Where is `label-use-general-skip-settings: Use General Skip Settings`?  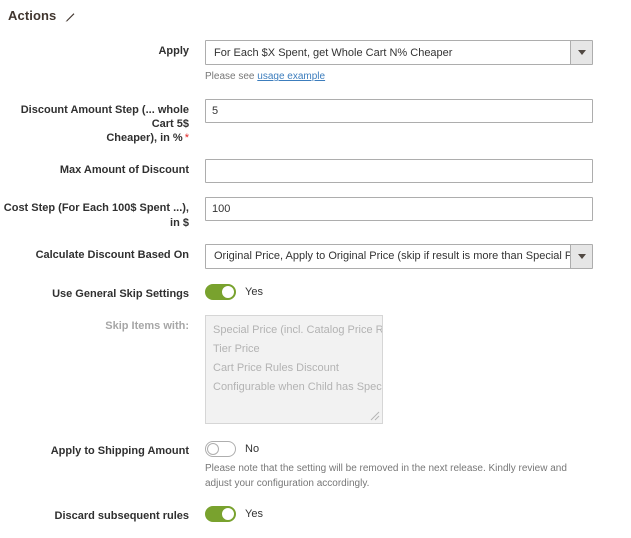 label-use-general-skip-settings: Use General Skip Settings is located at coordinates (120, 293).